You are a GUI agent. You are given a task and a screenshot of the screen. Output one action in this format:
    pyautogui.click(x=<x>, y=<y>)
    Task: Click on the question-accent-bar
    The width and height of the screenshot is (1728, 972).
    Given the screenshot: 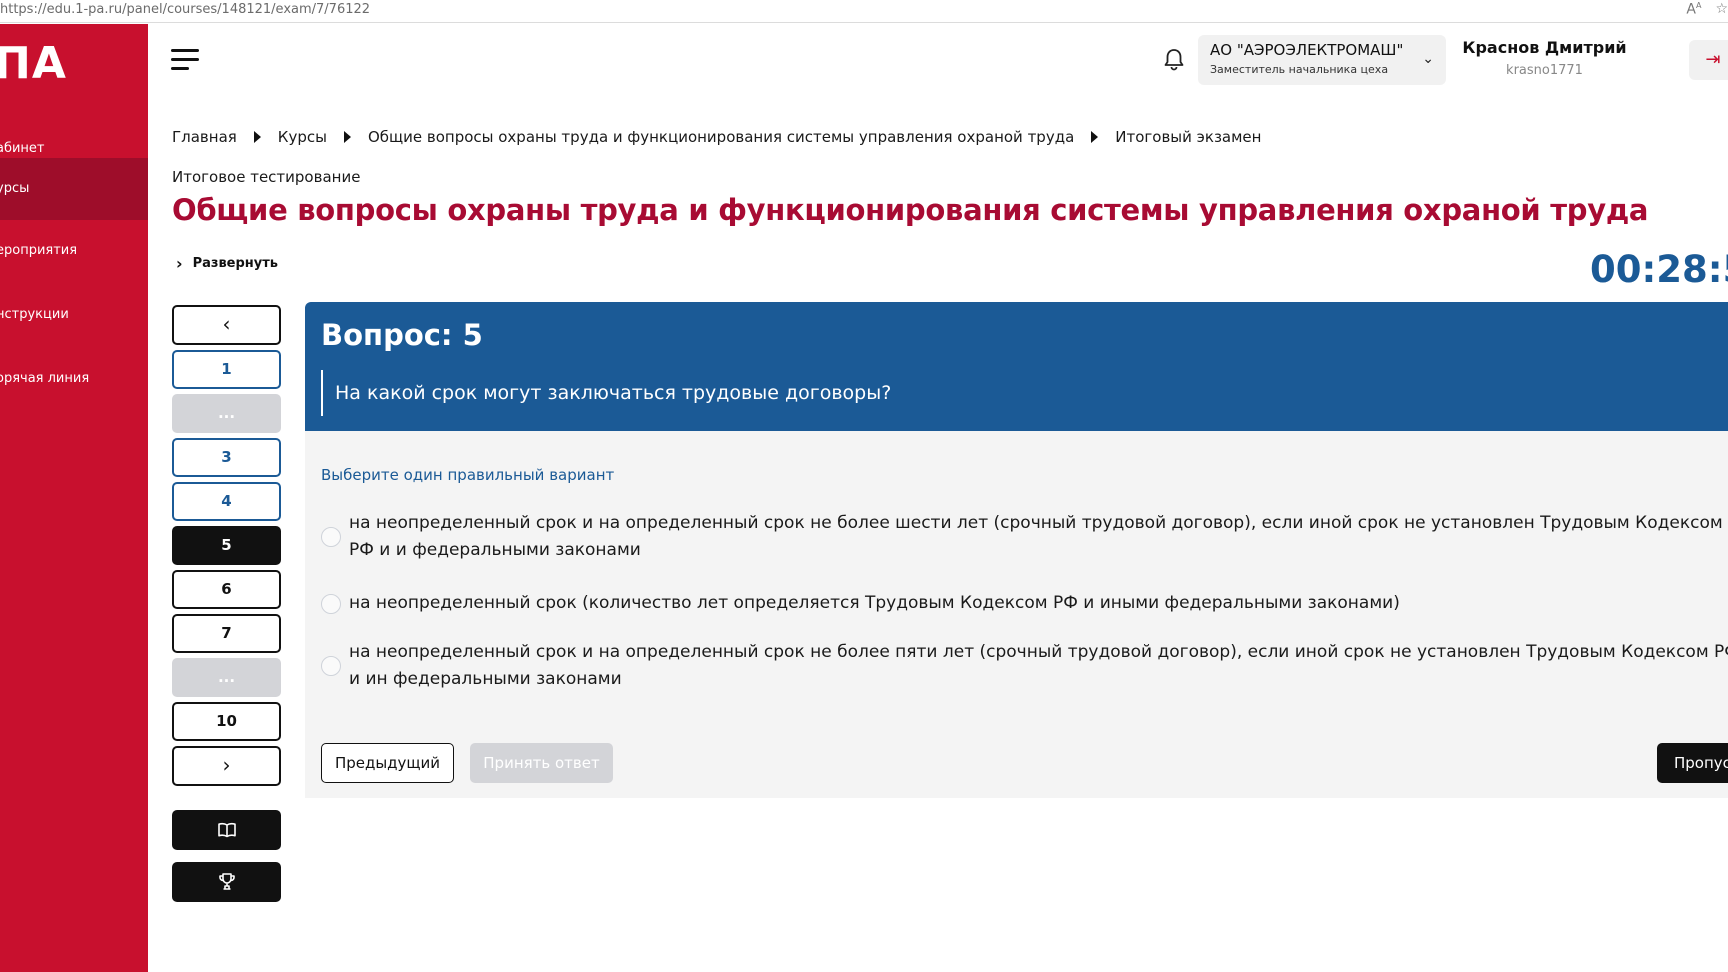 What is the action you would take?
    pyautogui.click(x=322, y=393)
    